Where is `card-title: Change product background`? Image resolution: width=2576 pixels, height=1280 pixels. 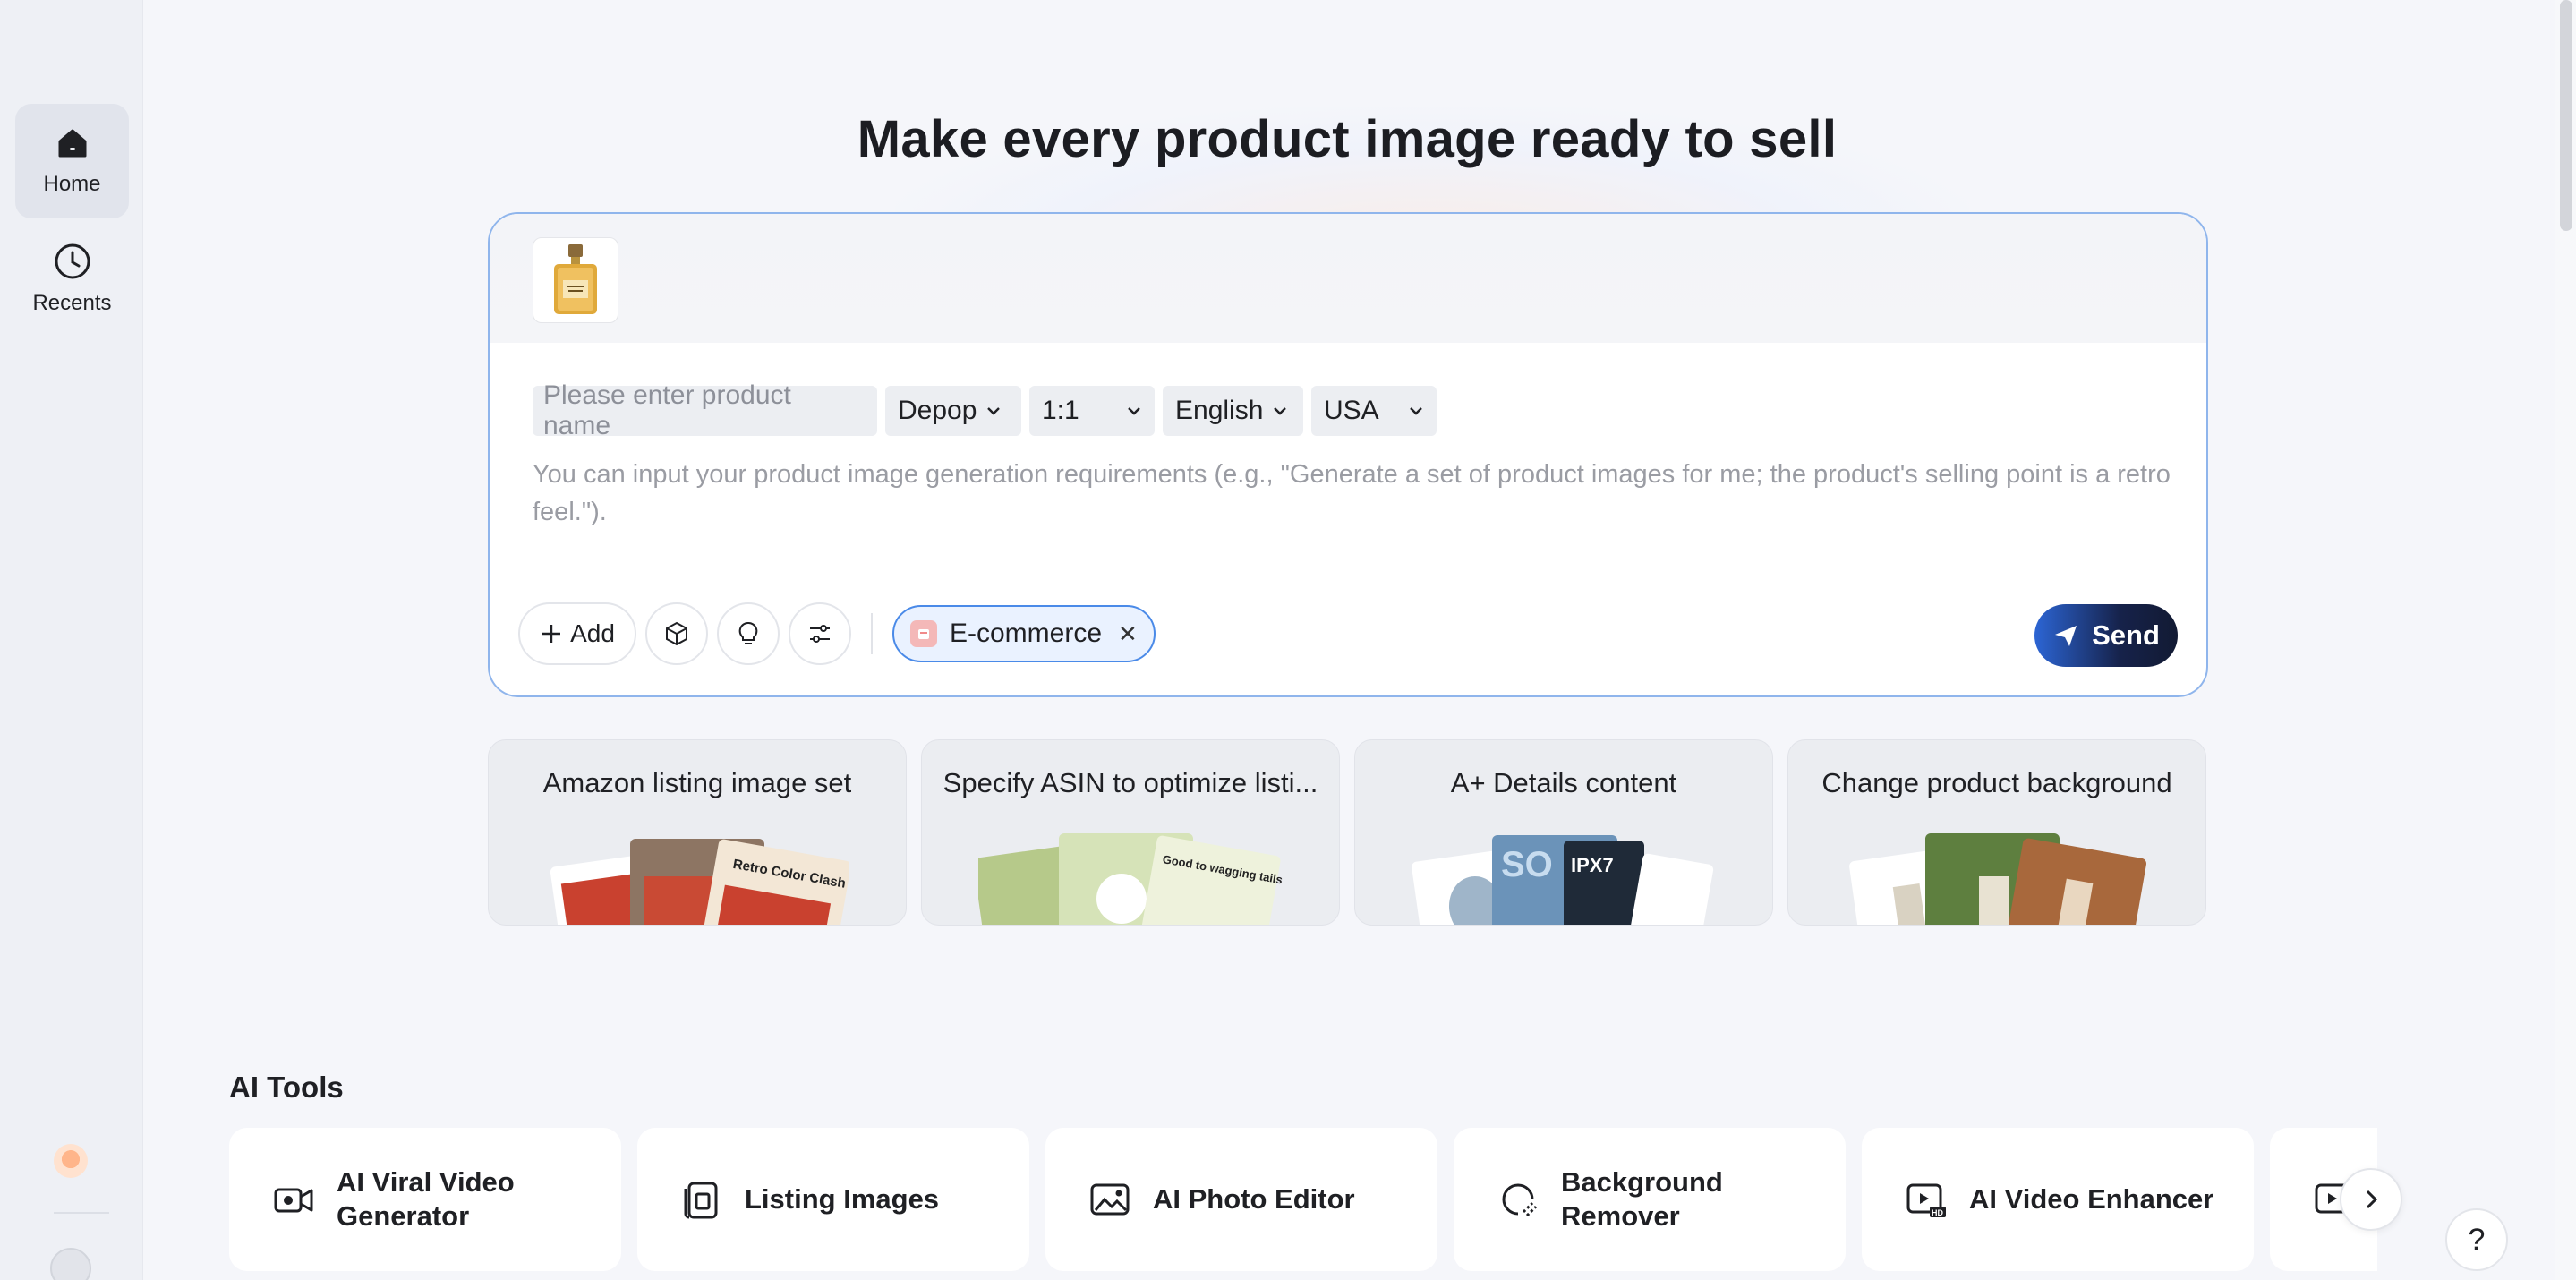 card-title: Change product background is located at coordinates (1996, 782).